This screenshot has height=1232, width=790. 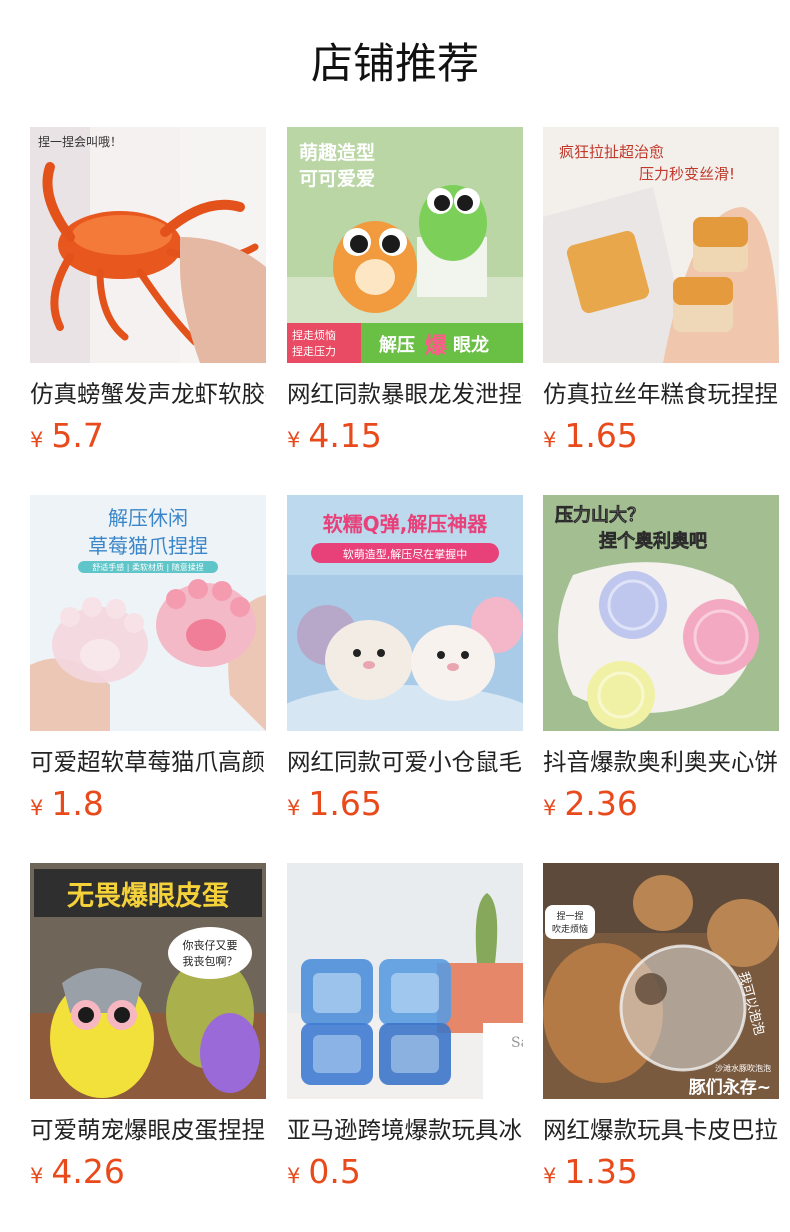 What do you see at coordinates (148, 981) in the screenshot?
I see `product-image: 无畏爆眼皮蛋 你丧仔又要 我丧包啊？` at bounding box center [148, 981].